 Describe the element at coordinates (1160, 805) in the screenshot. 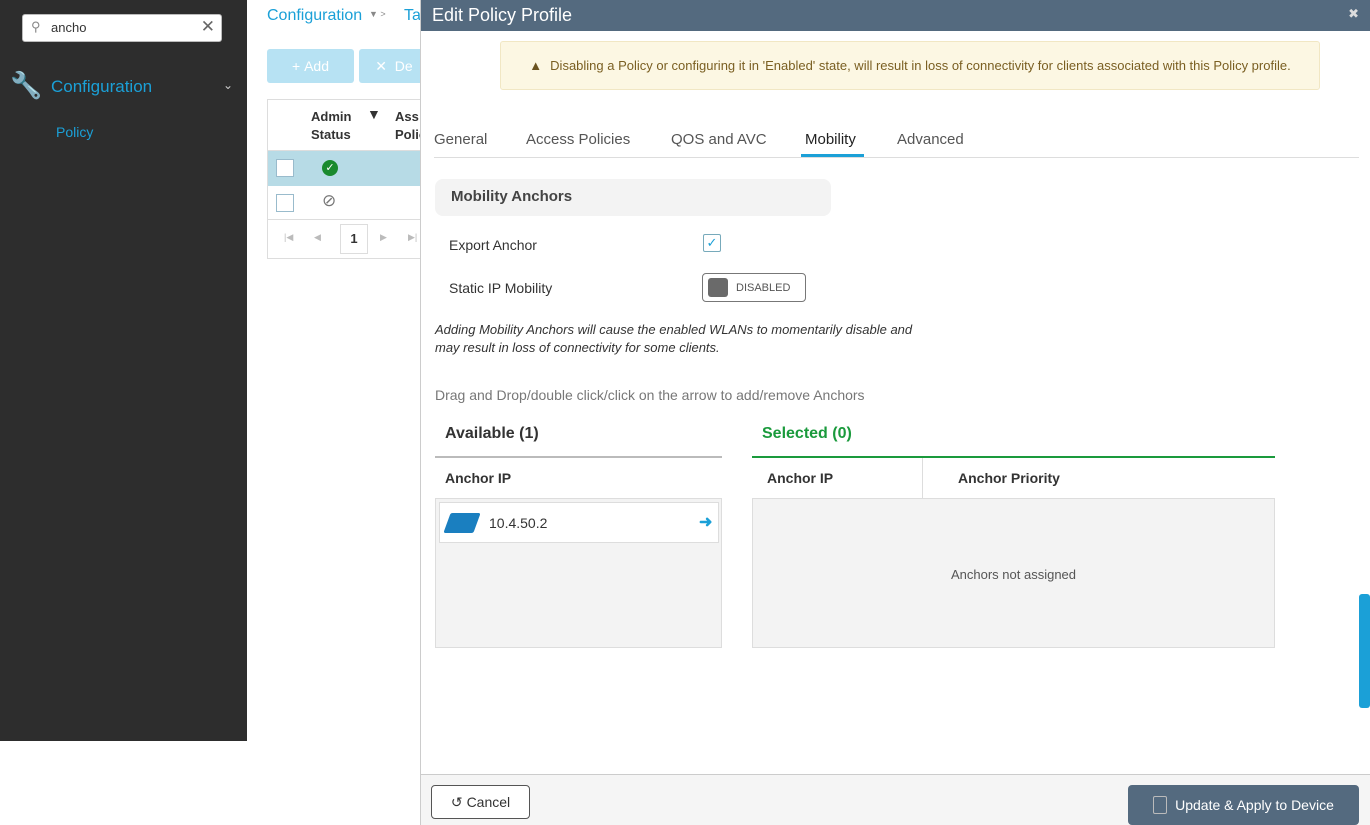

I see `save-icon` at that location.